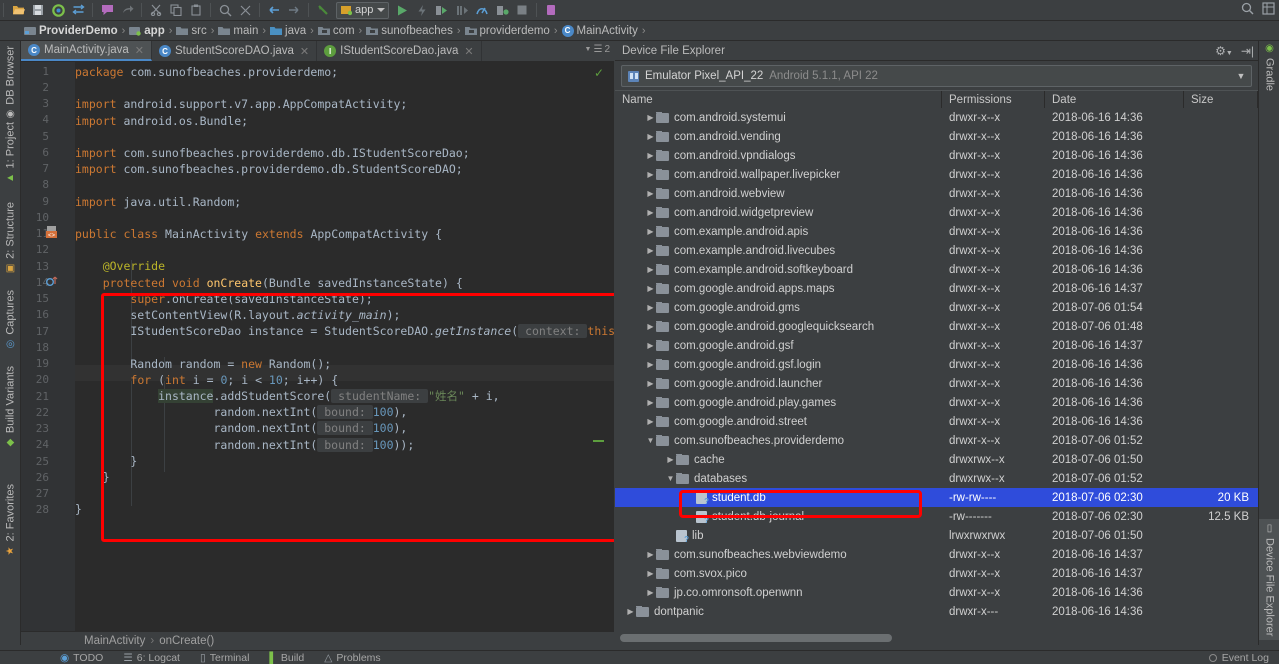 This screenshot has width=1279, height=664. I want to click on run-icon, so click(402, 10).